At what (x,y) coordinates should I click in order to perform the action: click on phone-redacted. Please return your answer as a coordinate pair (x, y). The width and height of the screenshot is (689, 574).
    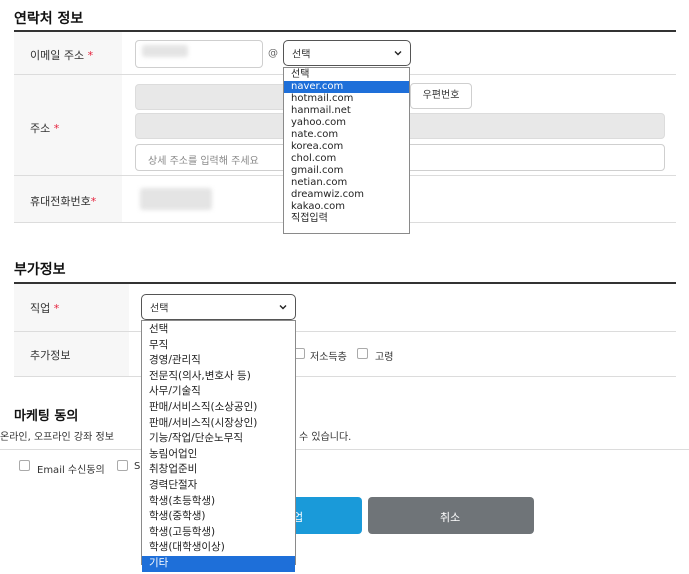
    Looking at the image, I should click on (176, 199).